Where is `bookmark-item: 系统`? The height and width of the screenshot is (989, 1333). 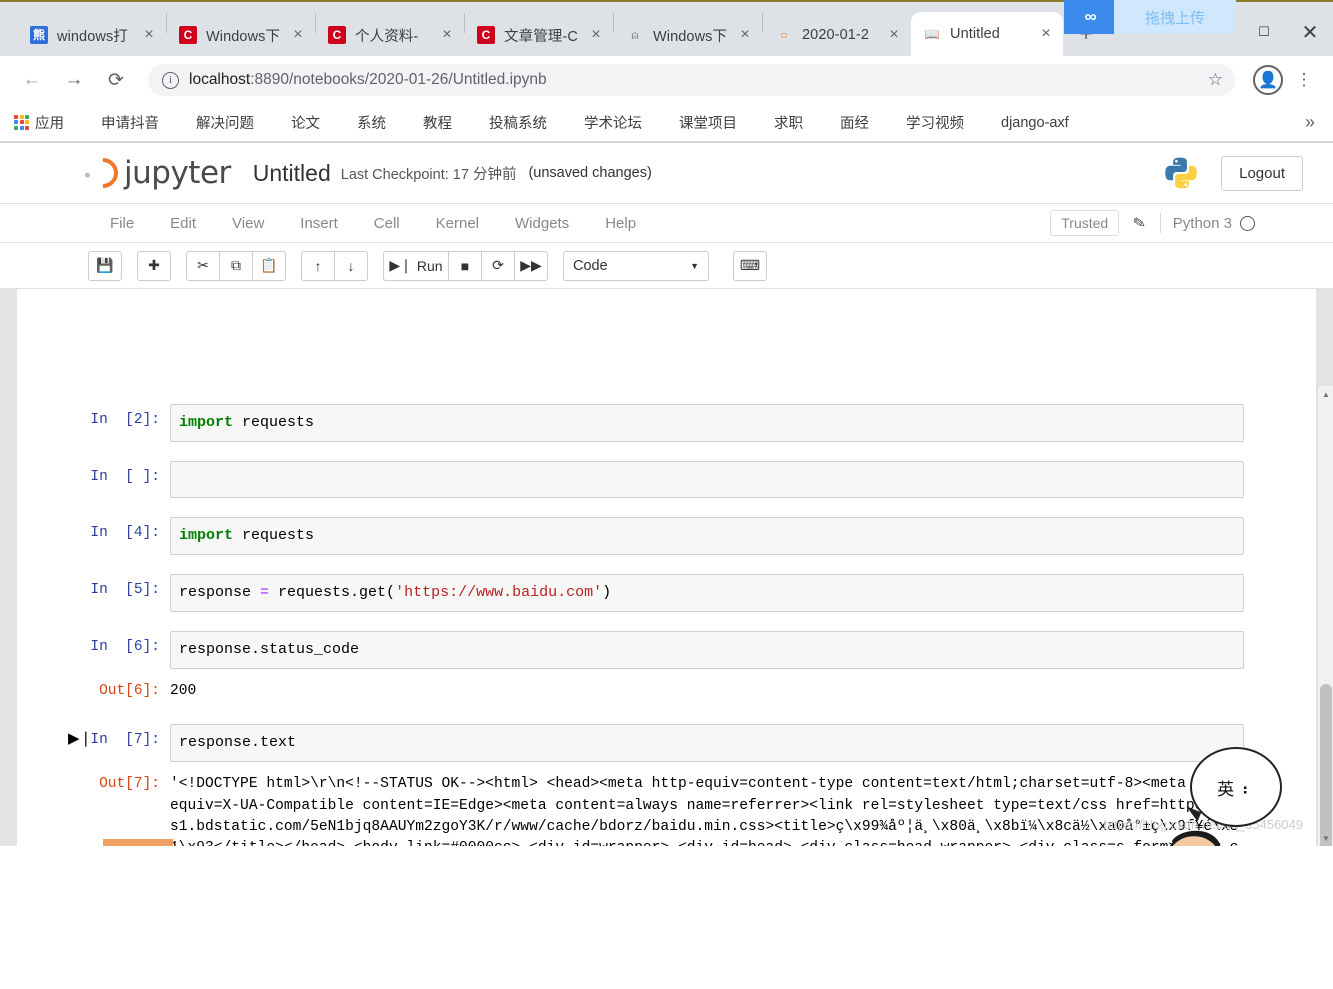
bookmark-item: 系统 is located at coordinates (361, 122).